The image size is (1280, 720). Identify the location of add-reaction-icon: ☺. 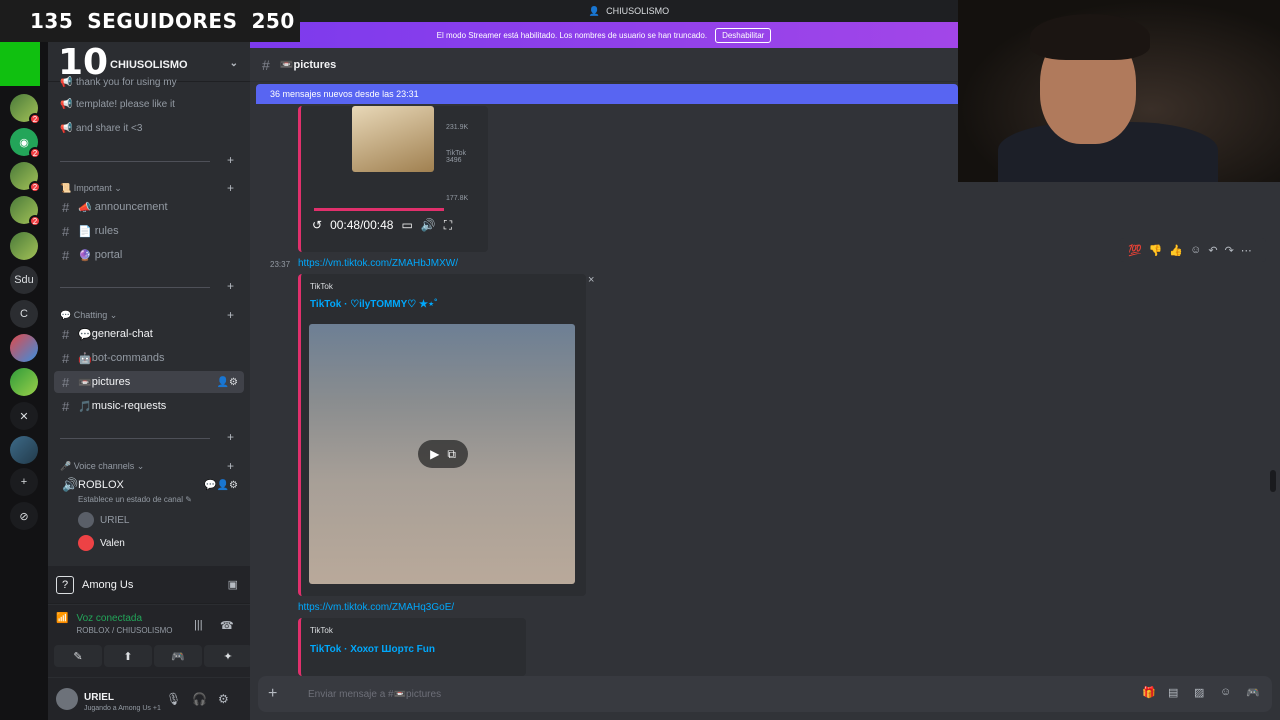
(1195, 250).